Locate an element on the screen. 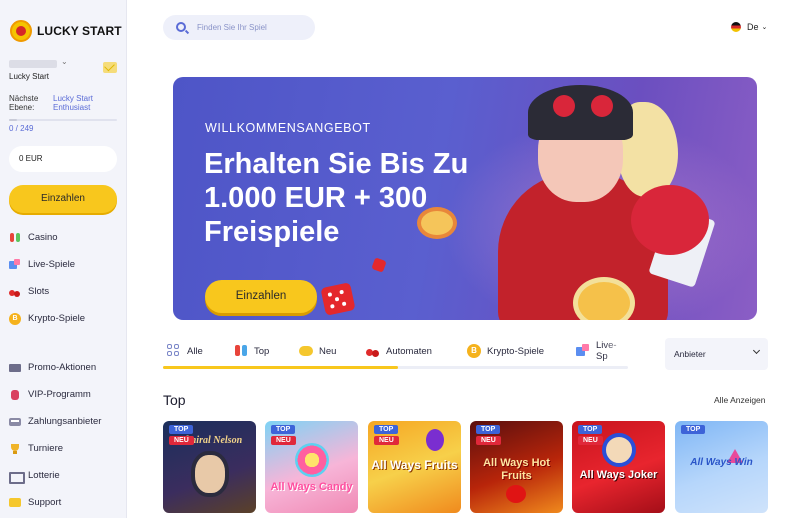 The height and width of the screenshot is (518, 800). tab-label: Alle is located at coordinates (195, 351).